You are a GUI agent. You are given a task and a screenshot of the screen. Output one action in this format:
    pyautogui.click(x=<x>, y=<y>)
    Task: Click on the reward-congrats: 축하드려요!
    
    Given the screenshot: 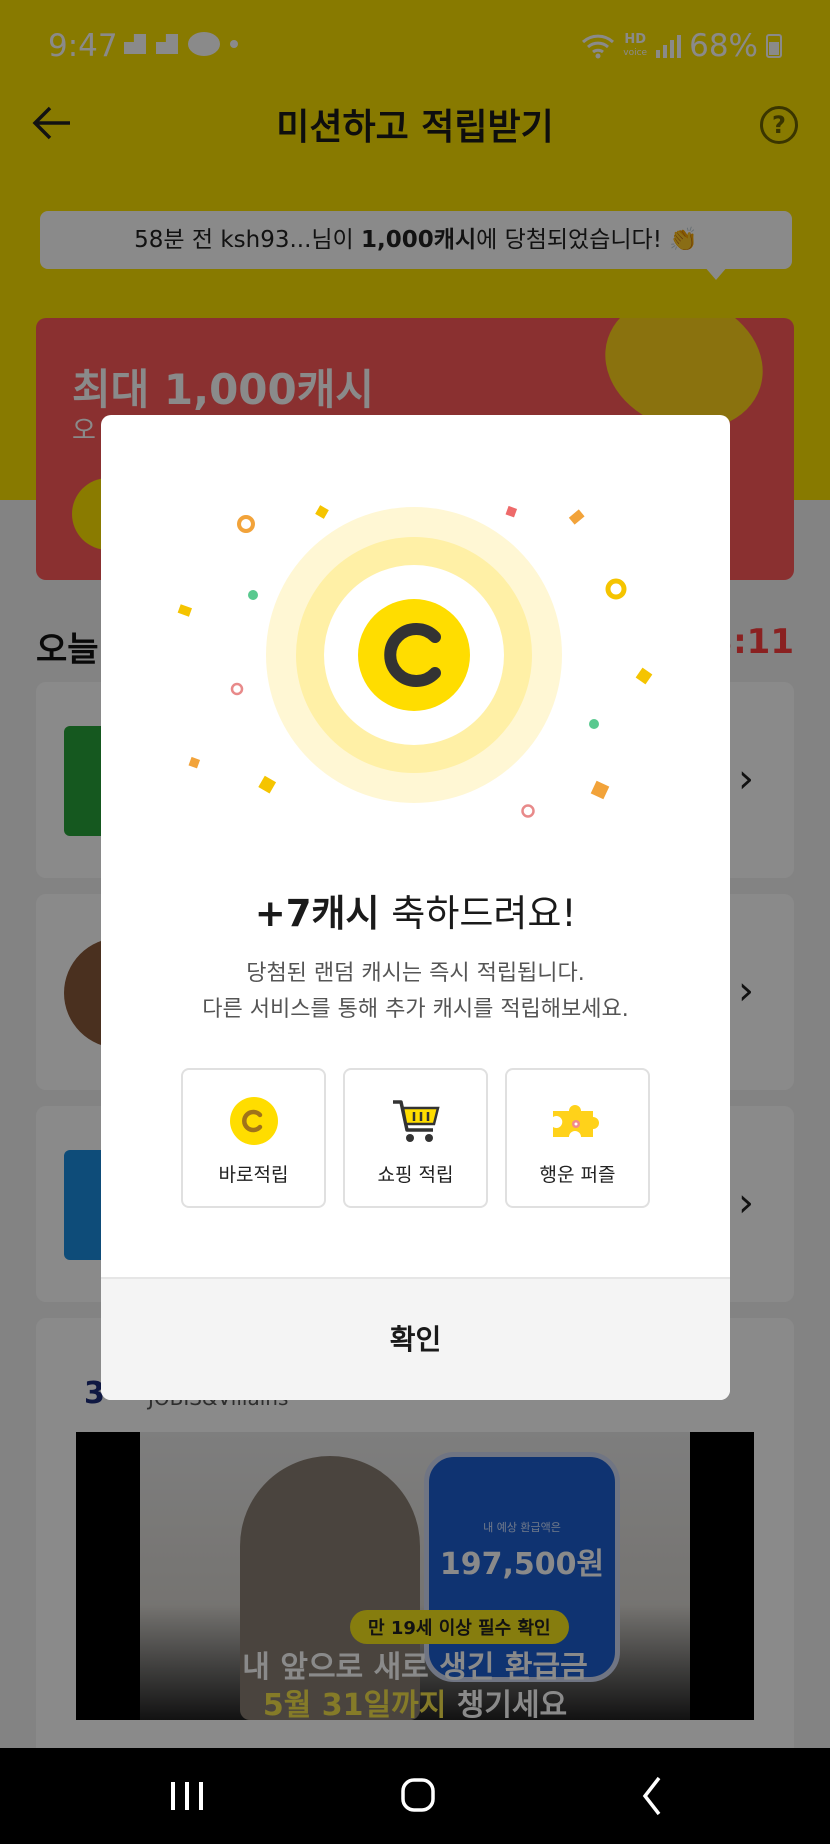 What is the action you would take?
    pyautogui.click(x=478, y=913)
    